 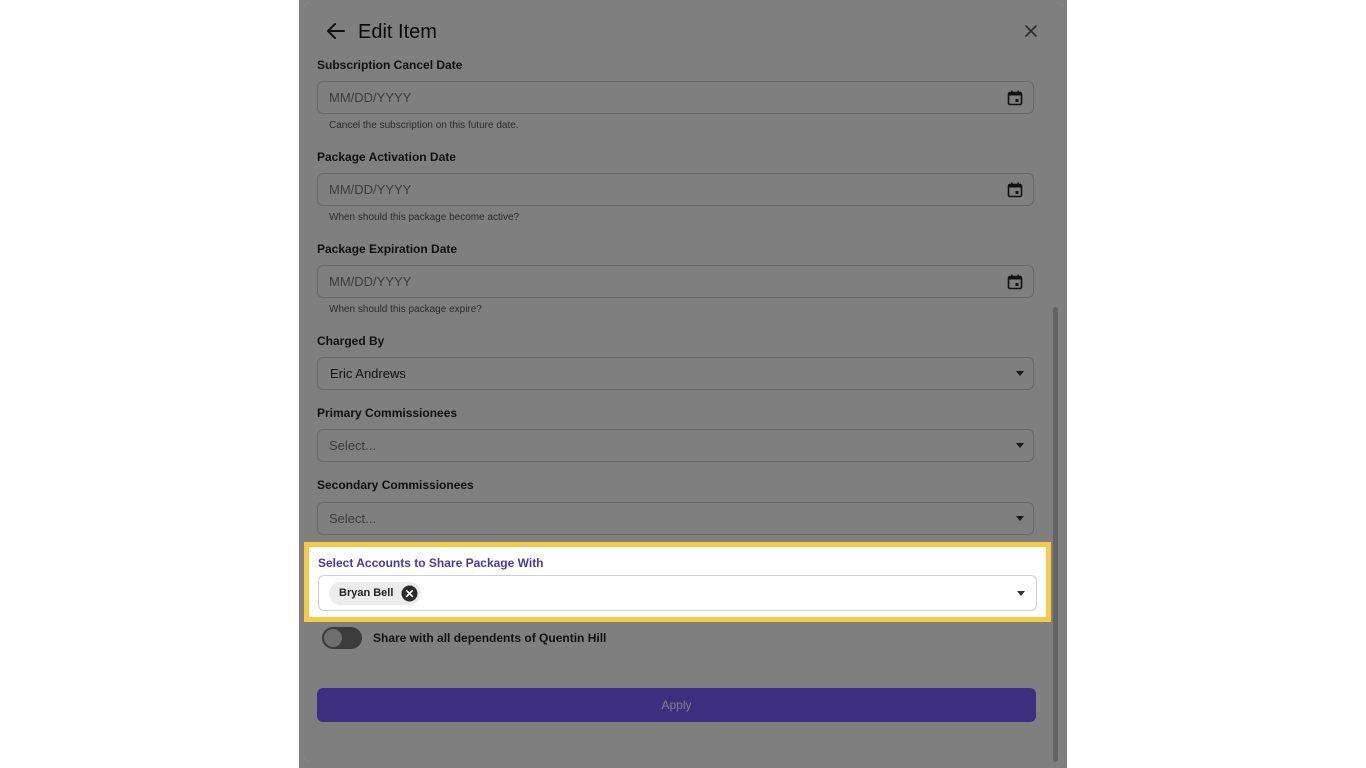 What do you see at coordinates (405, 309) in the screenshot?
I see `expiration-date-helper: When should this package expire?` at bounding box center [405, 309].